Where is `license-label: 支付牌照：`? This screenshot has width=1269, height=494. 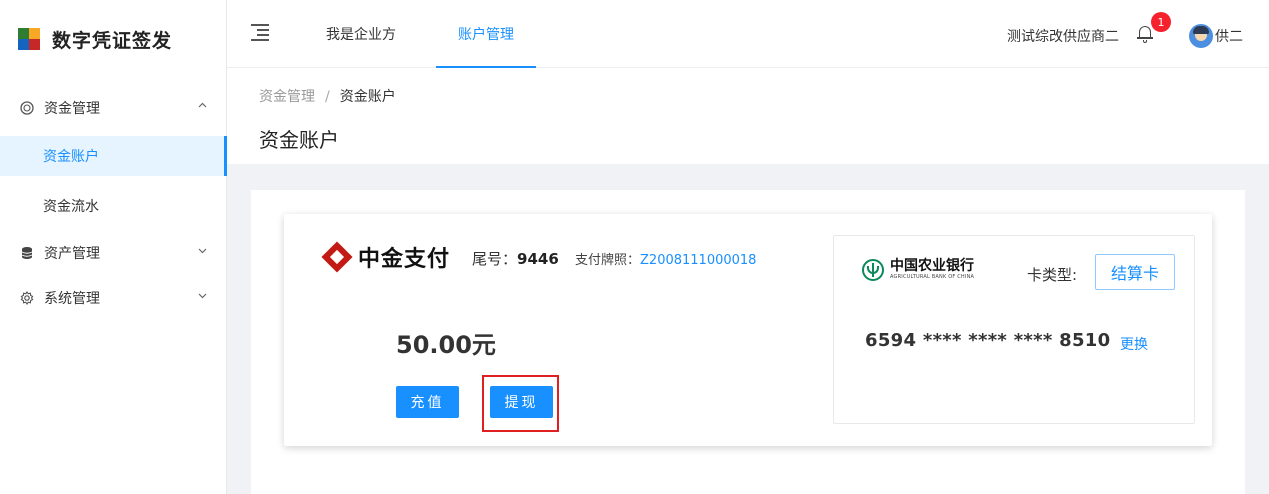
license-label: 支付牌照： is located at coordinates (608, 260).